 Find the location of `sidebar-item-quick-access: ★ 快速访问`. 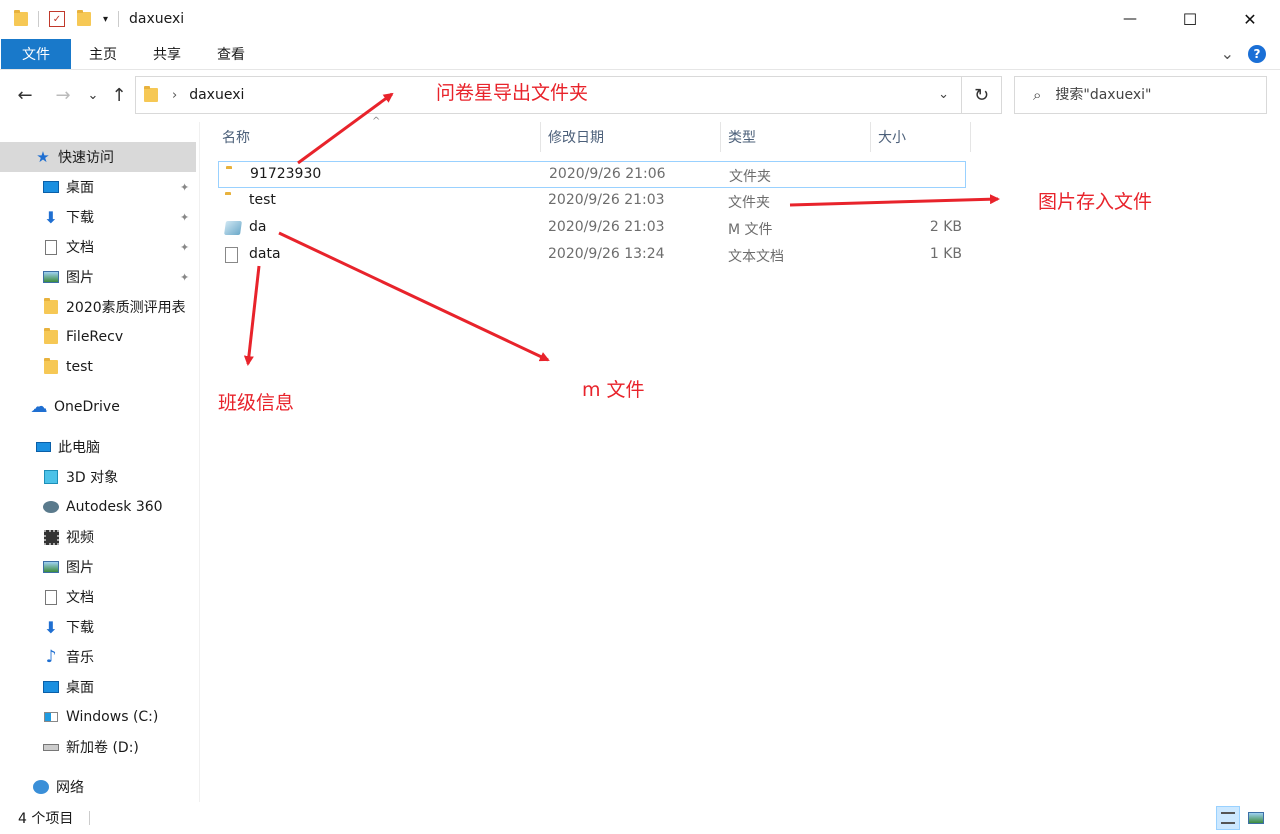

sidebar-item-quick-access: ★ 快速访问 is located at coordinates (98, 157).